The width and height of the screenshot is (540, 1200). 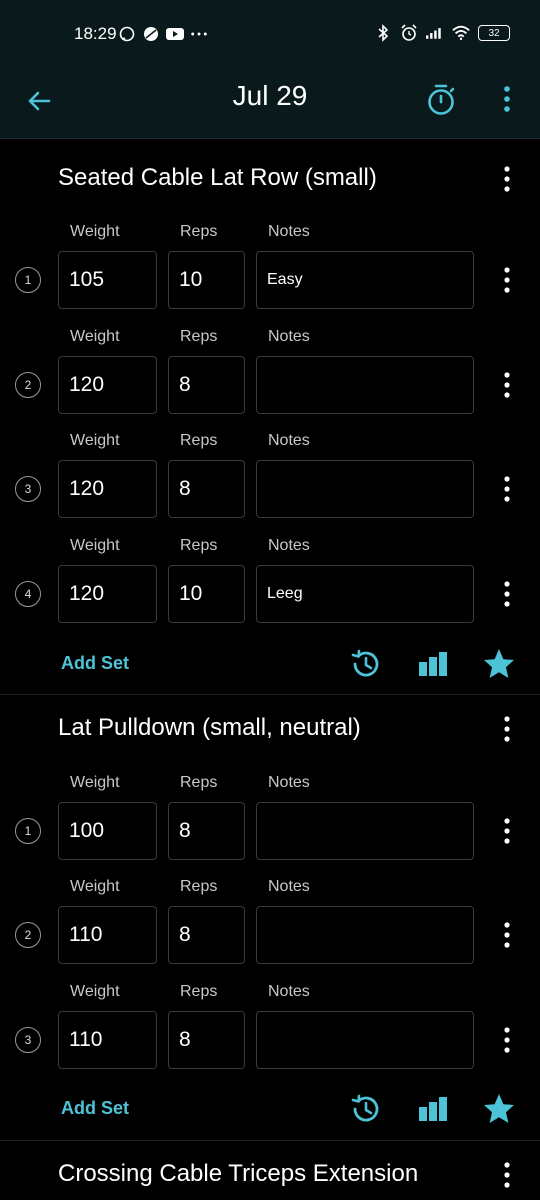 I want to click on set-number-badge: 4, so click(x=28, y=594).